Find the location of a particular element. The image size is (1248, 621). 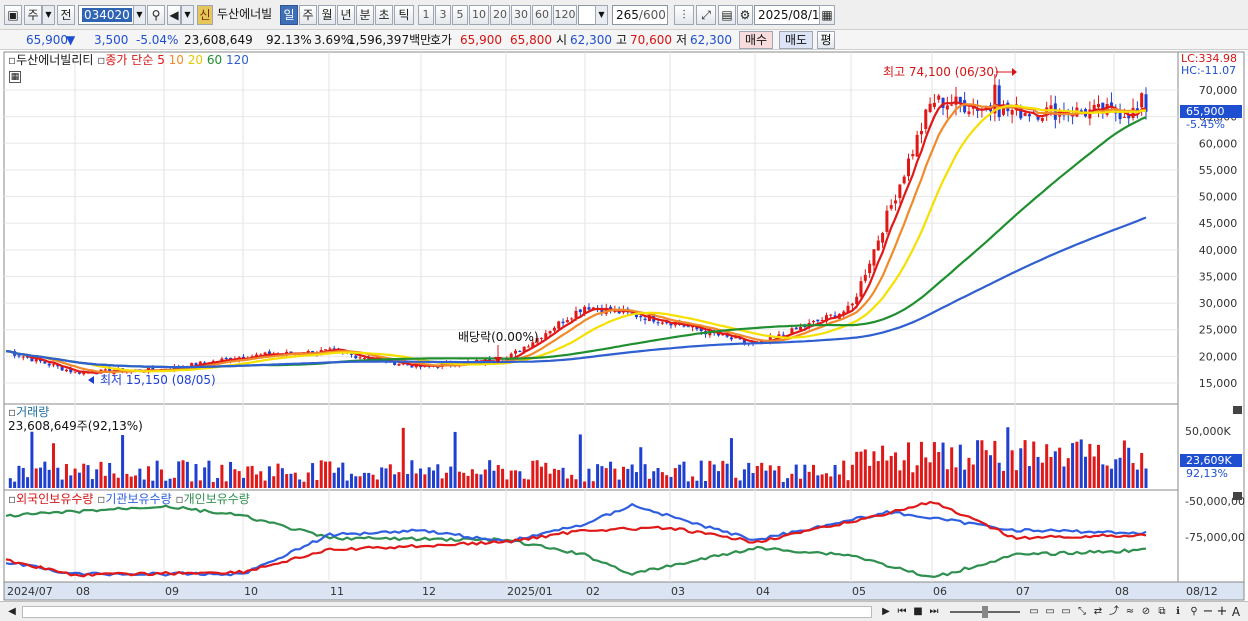

gear-icon: ⚙ is located at coordinates (745, 15).